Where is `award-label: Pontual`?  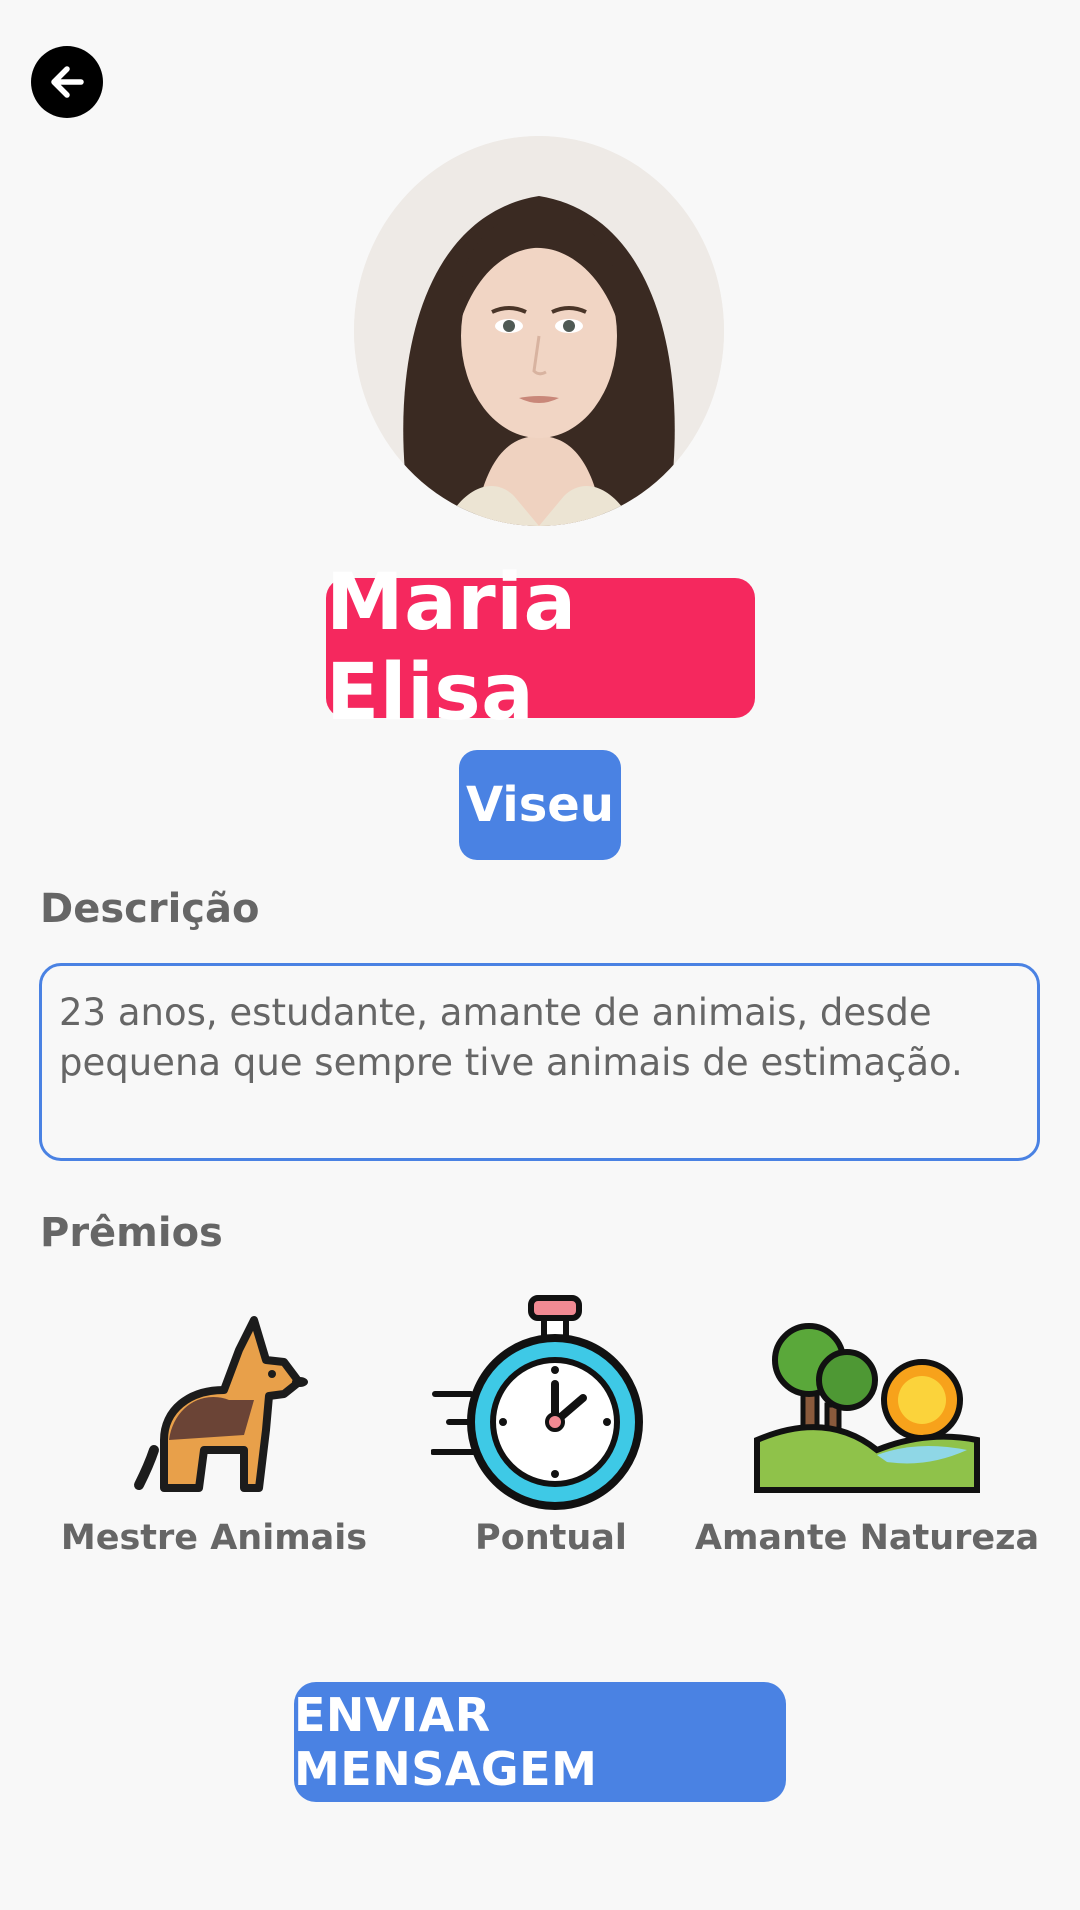 award-label: Pontual is located at coordinates (551, 1538).